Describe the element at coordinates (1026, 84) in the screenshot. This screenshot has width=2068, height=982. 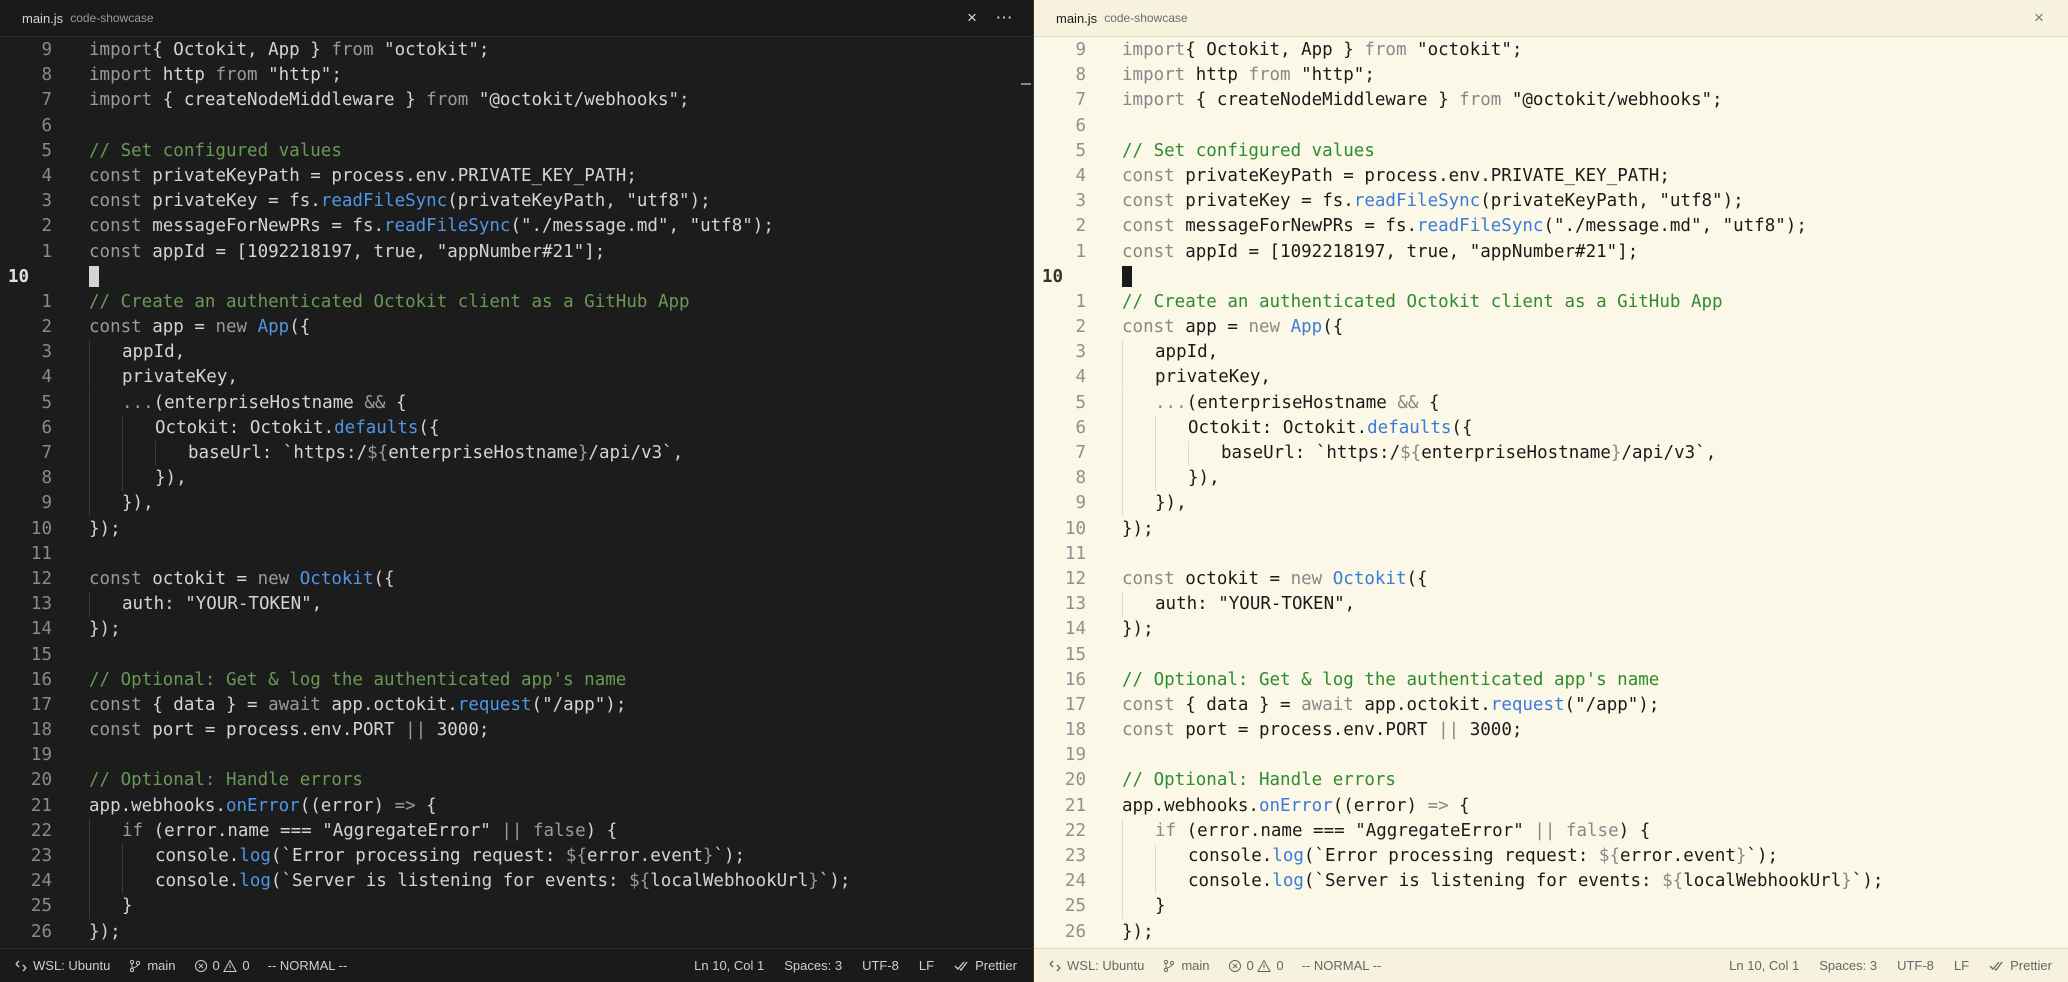
I see `scrollbar-marker` at that location.